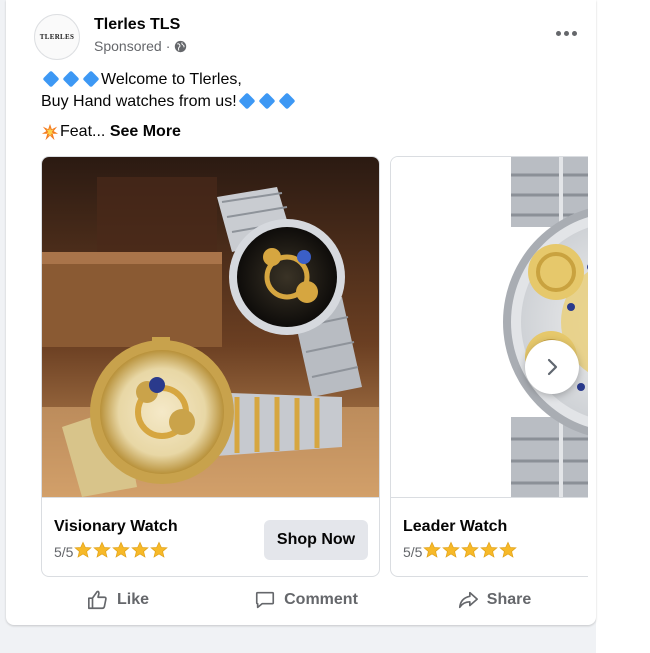 The width and height of the screenshot is (650, 653). Describe the element at coordinates (210, 536) in the screenshot. I see `carousel-card-footer: Visionary Watch 5/5 Shop Now` at that location.